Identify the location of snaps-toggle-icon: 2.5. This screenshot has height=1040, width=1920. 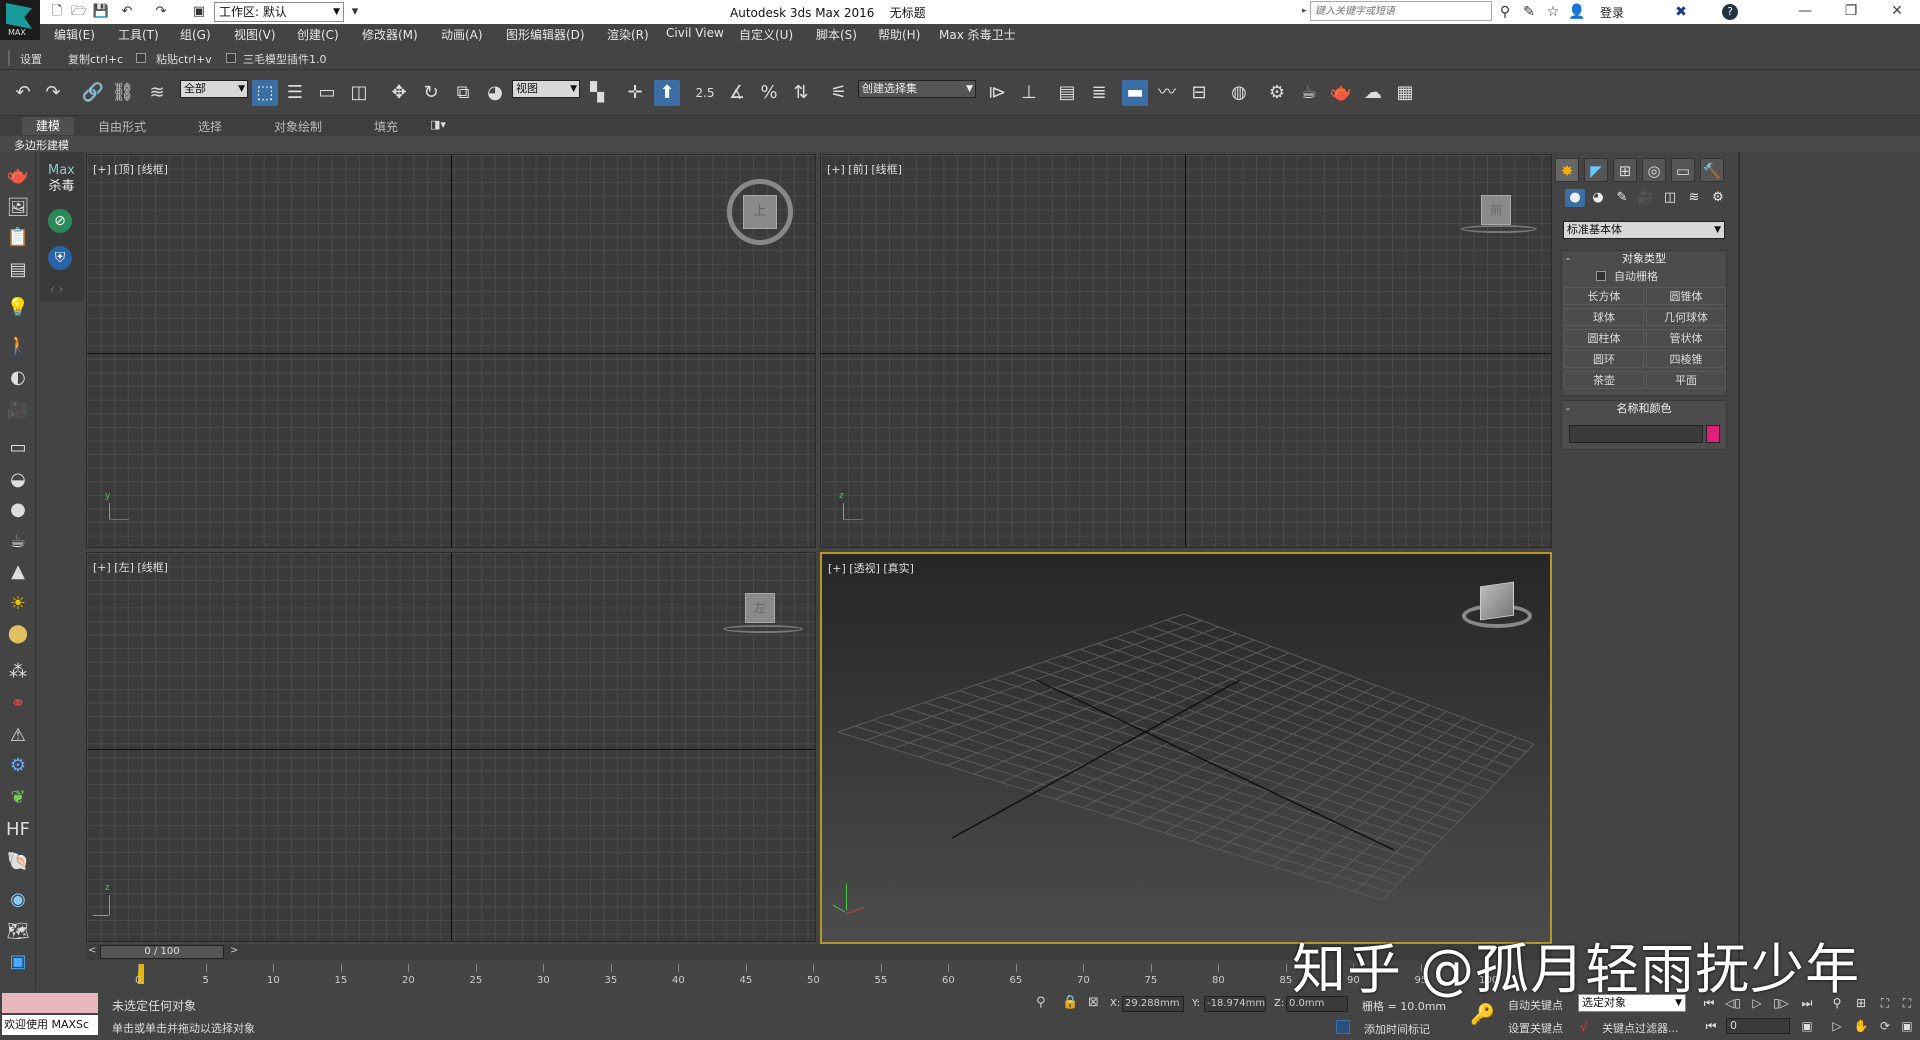
(705, 93).